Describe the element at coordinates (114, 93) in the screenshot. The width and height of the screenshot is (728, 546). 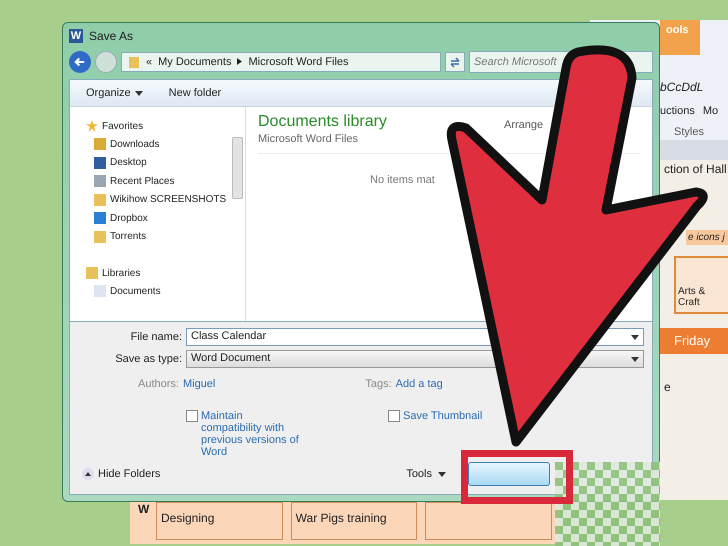
I see `toolbar-button: Organize` at that location.